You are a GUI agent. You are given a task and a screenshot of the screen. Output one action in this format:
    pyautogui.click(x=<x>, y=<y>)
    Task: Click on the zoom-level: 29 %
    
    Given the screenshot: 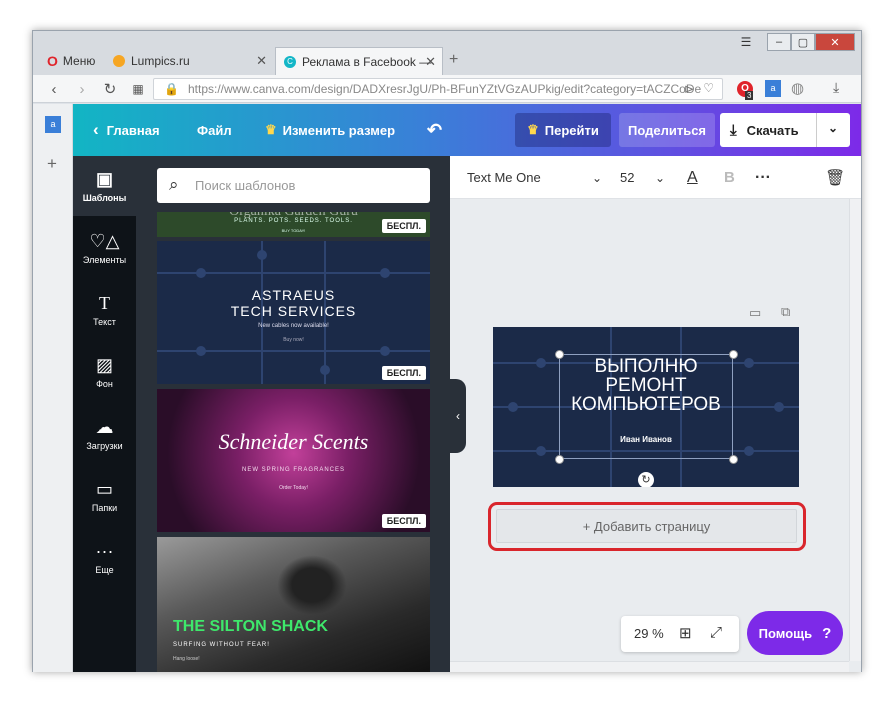 What is the action you would take?
    pyautogui.click(x=649, y=633)
    